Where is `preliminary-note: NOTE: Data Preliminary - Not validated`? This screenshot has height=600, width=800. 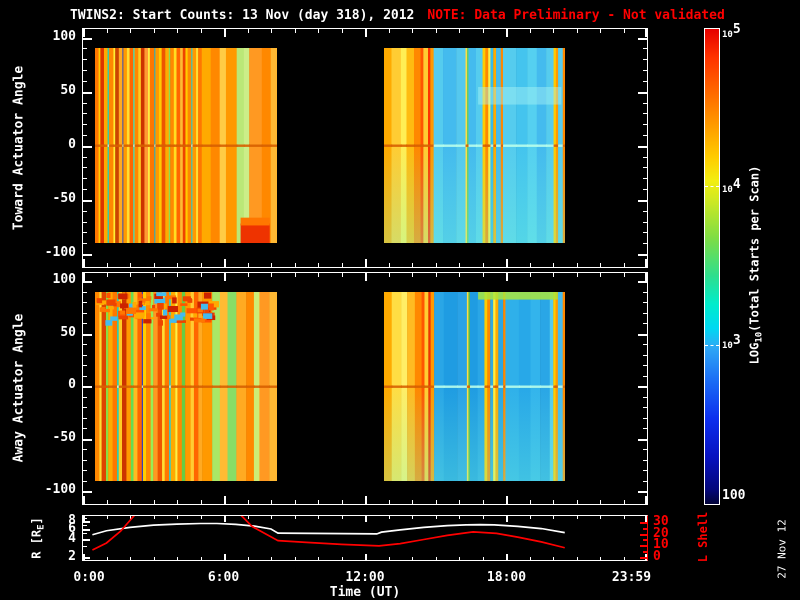
preliminary-note: NOTE: Data Preliminary - Not validated is located at coordinates (576, 15).